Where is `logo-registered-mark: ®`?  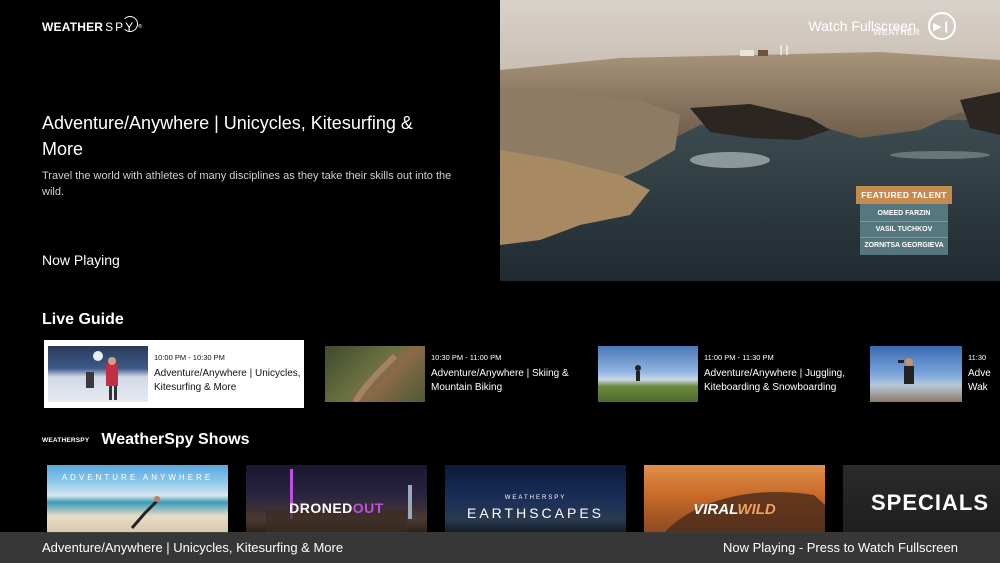 logo-registered-mark: ® is located at coordinates (140, 27).